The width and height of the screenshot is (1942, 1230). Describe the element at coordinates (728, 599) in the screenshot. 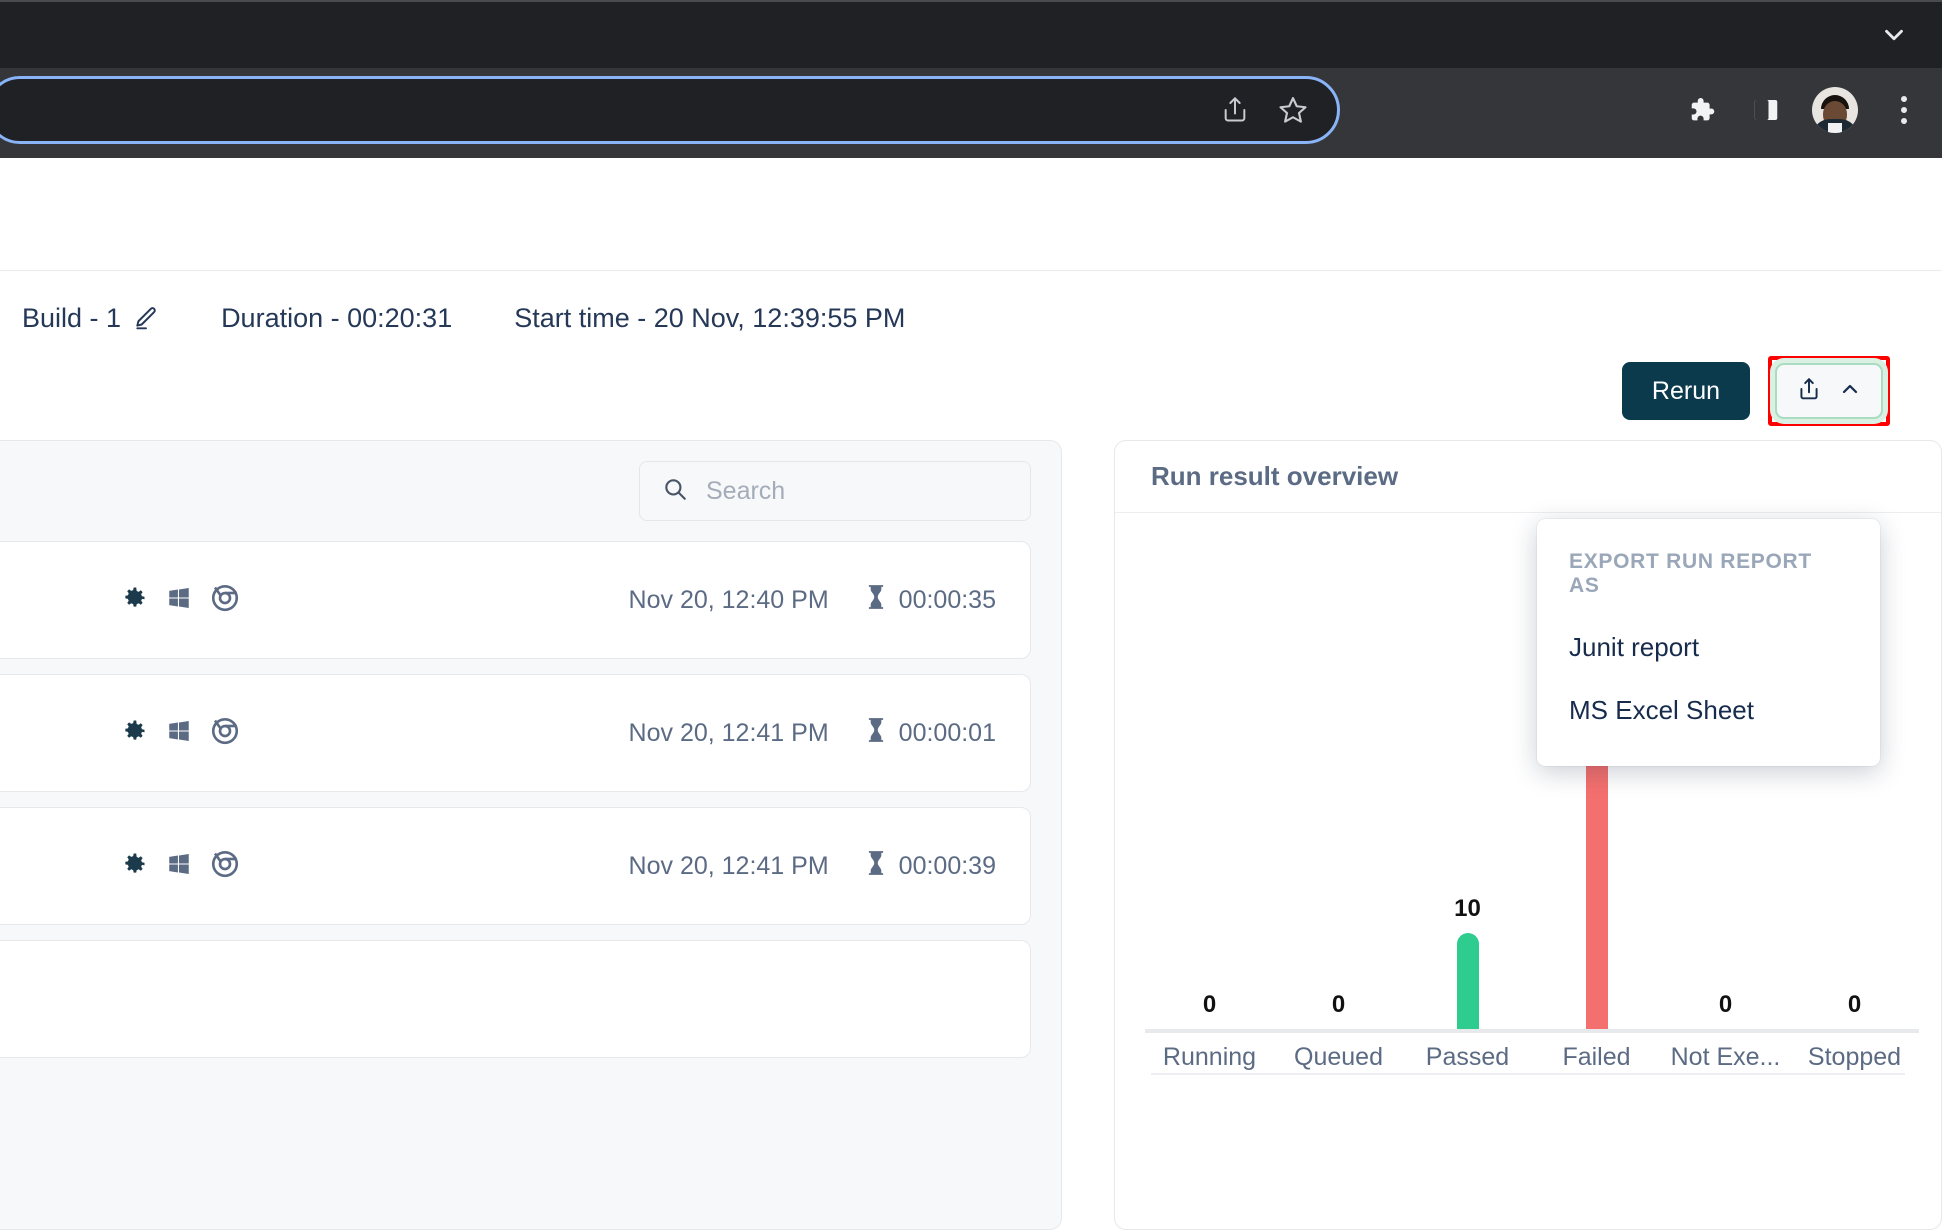

I see `run-timestamp: Nov 20, 12:40 PM` at that location.